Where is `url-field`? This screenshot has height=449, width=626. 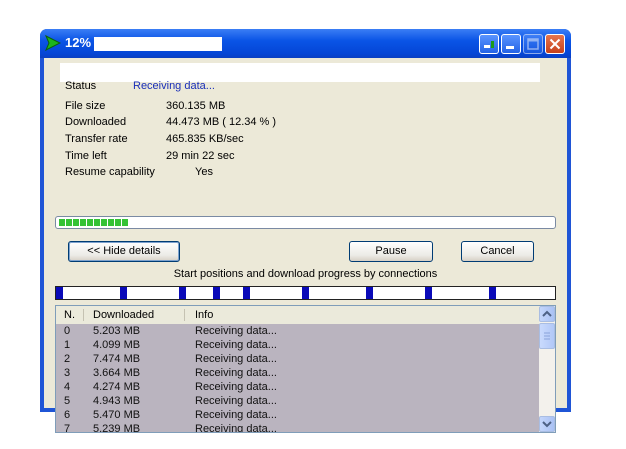
url-field is located at coordinates (300, 72).